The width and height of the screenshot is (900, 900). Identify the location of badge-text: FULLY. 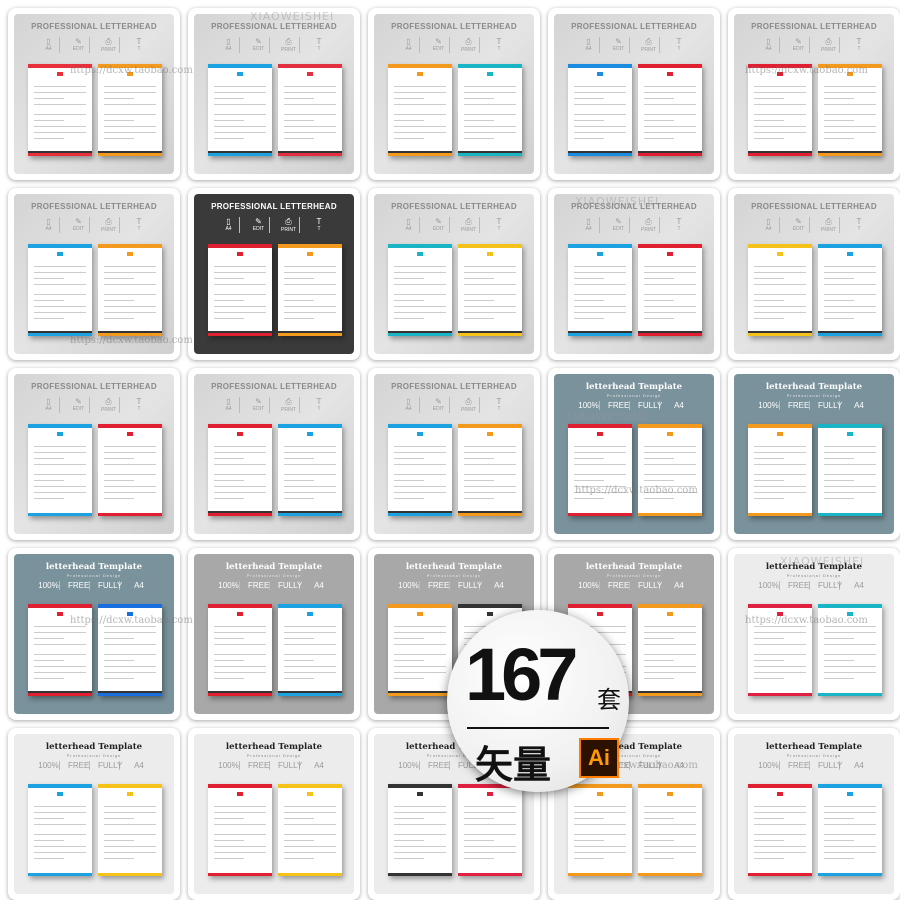
(830, 765).